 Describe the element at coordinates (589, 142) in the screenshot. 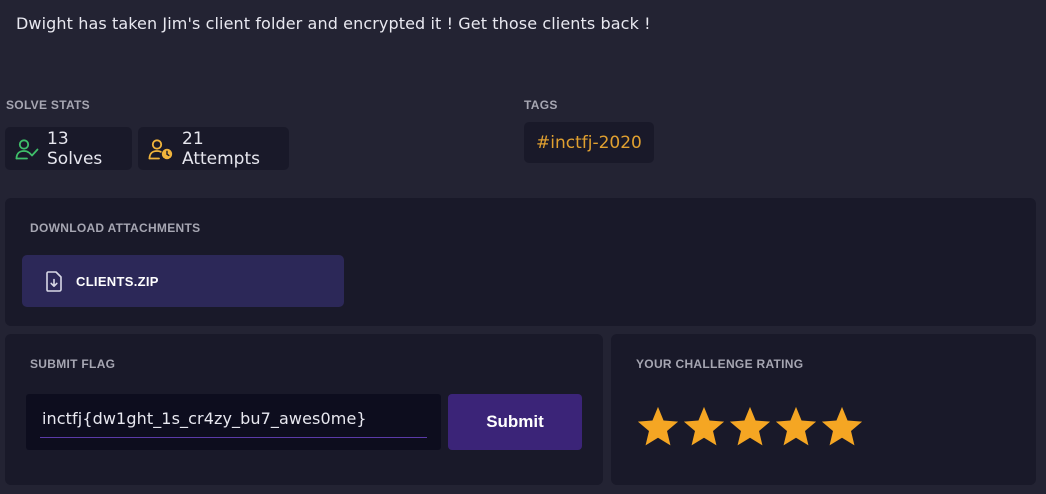

I see `tag-inctfj-2020: #inctfj-2020` at that location.